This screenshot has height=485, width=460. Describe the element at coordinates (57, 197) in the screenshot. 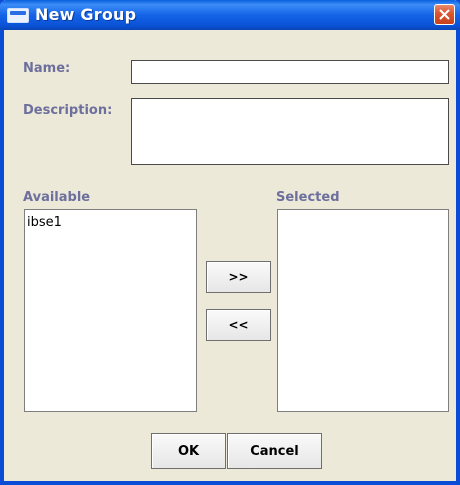

I see `available-label: Available` at that location.